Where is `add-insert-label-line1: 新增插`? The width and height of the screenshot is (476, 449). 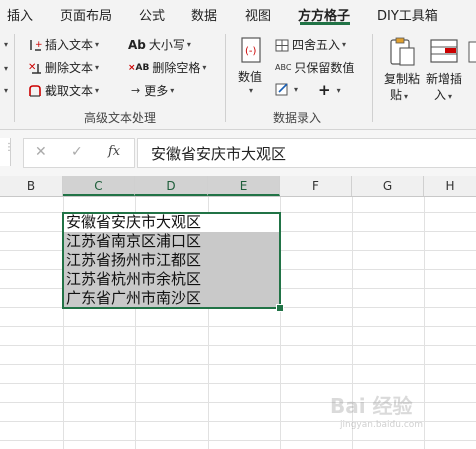 add-insert-label-line1: 新增插 is located at coordinates (444, 79).